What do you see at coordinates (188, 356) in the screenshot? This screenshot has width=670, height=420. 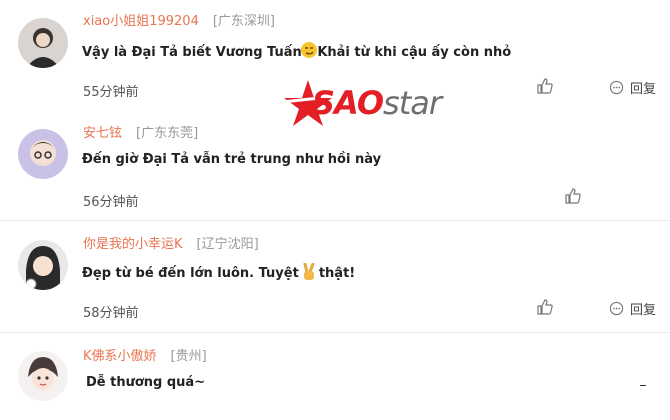 I see `user-location: [贵州]` at bounding box center [188, 356].